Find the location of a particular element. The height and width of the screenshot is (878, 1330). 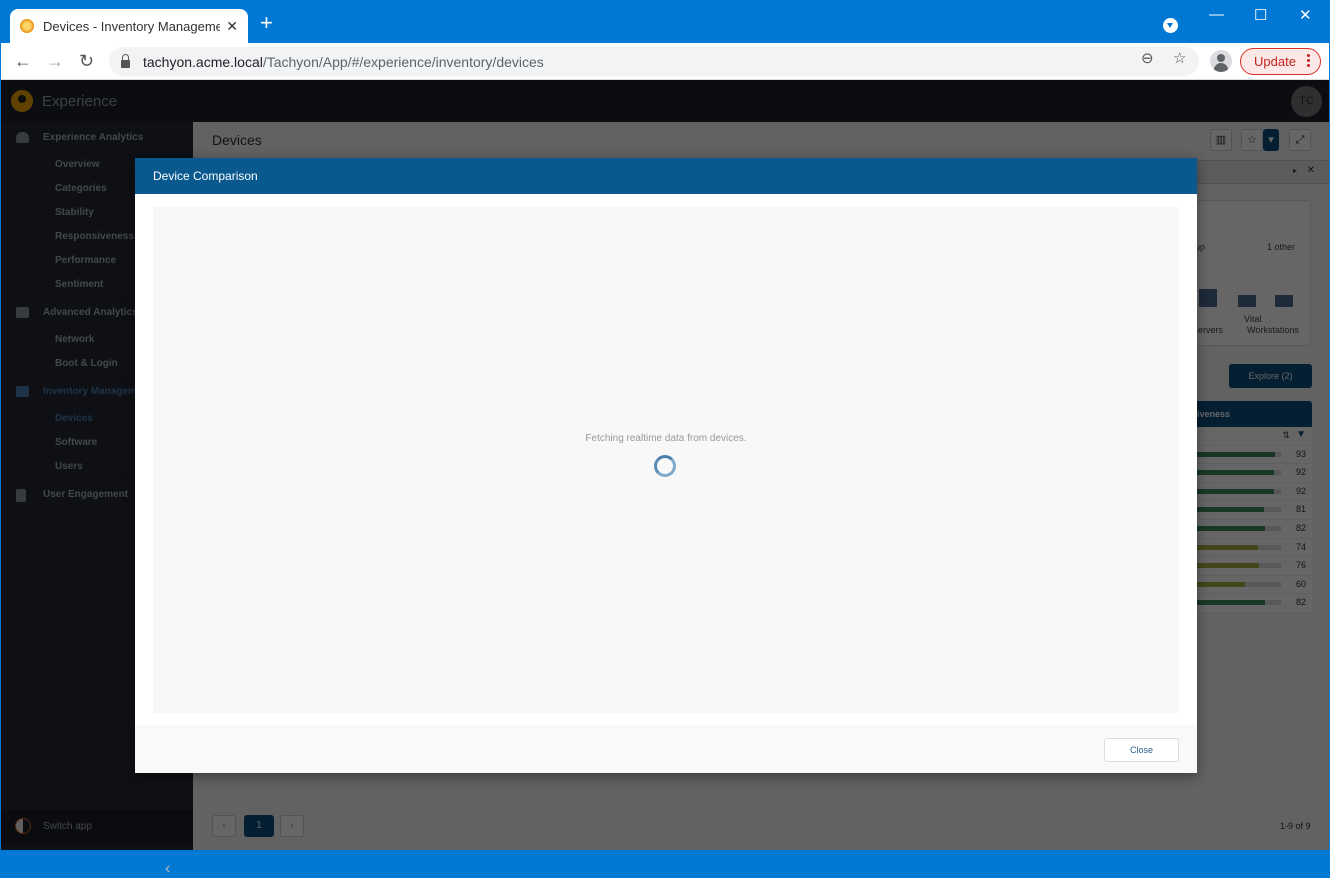

zoom-icon: ⊖ is located at coordinates (1147, 58).